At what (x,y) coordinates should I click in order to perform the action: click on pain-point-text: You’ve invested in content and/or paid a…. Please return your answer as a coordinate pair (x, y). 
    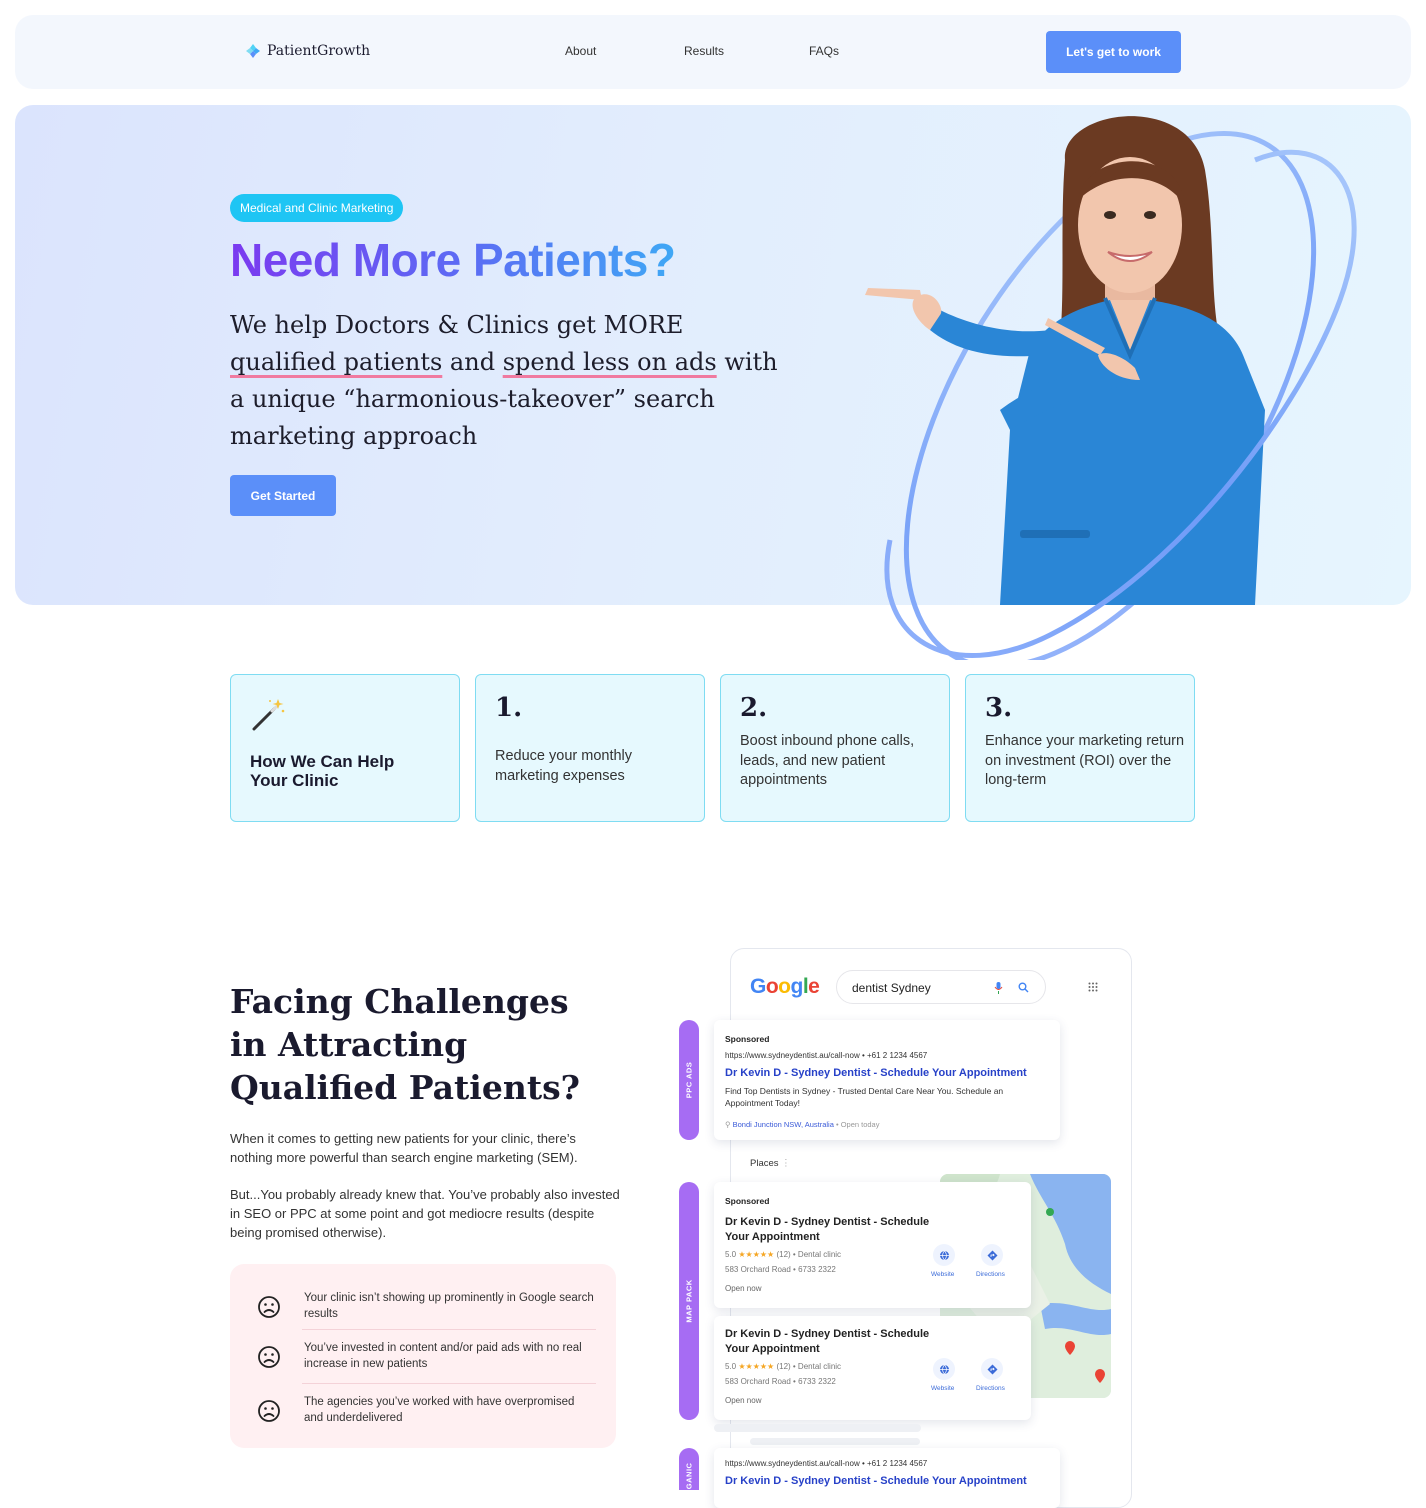
    Looking at the image, I should click on (443, 1356).